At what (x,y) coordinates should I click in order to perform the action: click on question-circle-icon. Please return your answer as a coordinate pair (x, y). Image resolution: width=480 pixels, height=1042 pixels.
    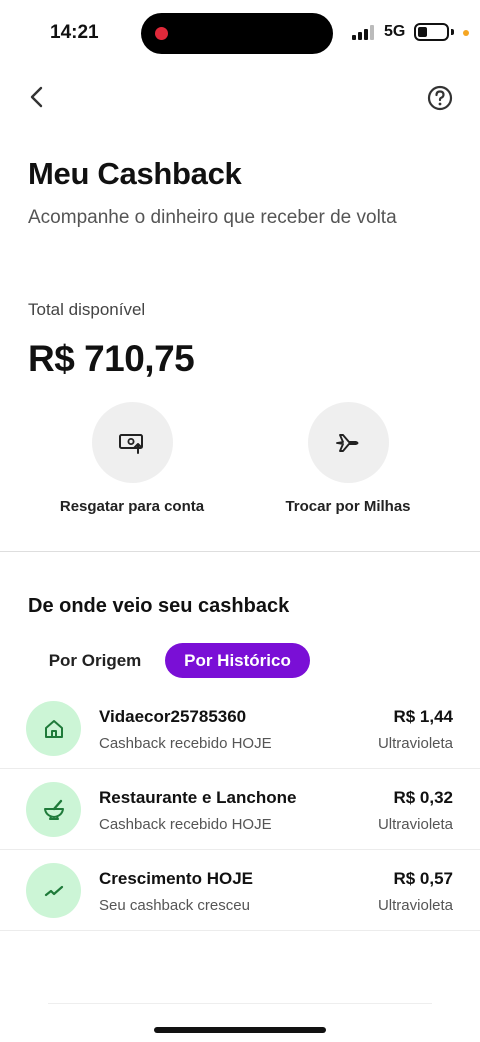
    Looking at the image, I should click on (440, 98).